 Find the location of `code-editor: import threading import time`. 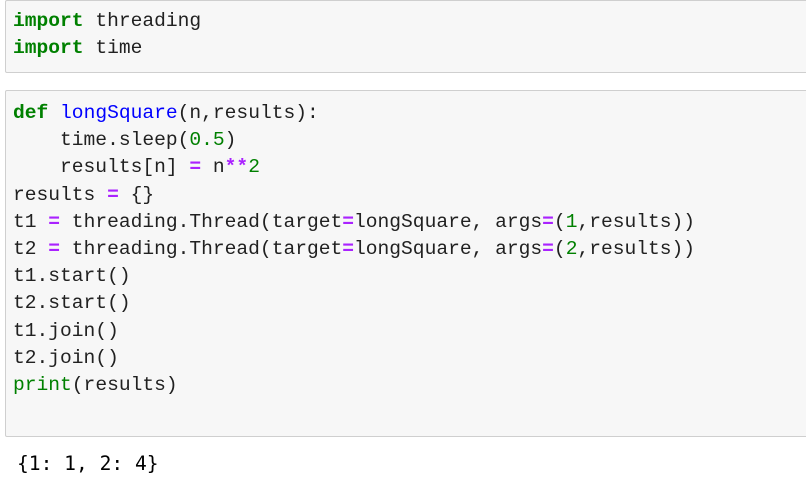

code-editor: import threading import time is located at coordinates (107, 35).